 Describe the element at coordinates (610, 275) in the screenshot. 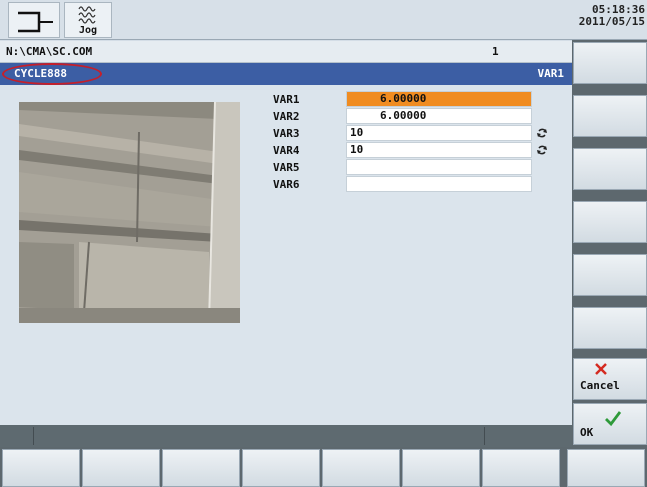

I see `softkey-v5` at that location.